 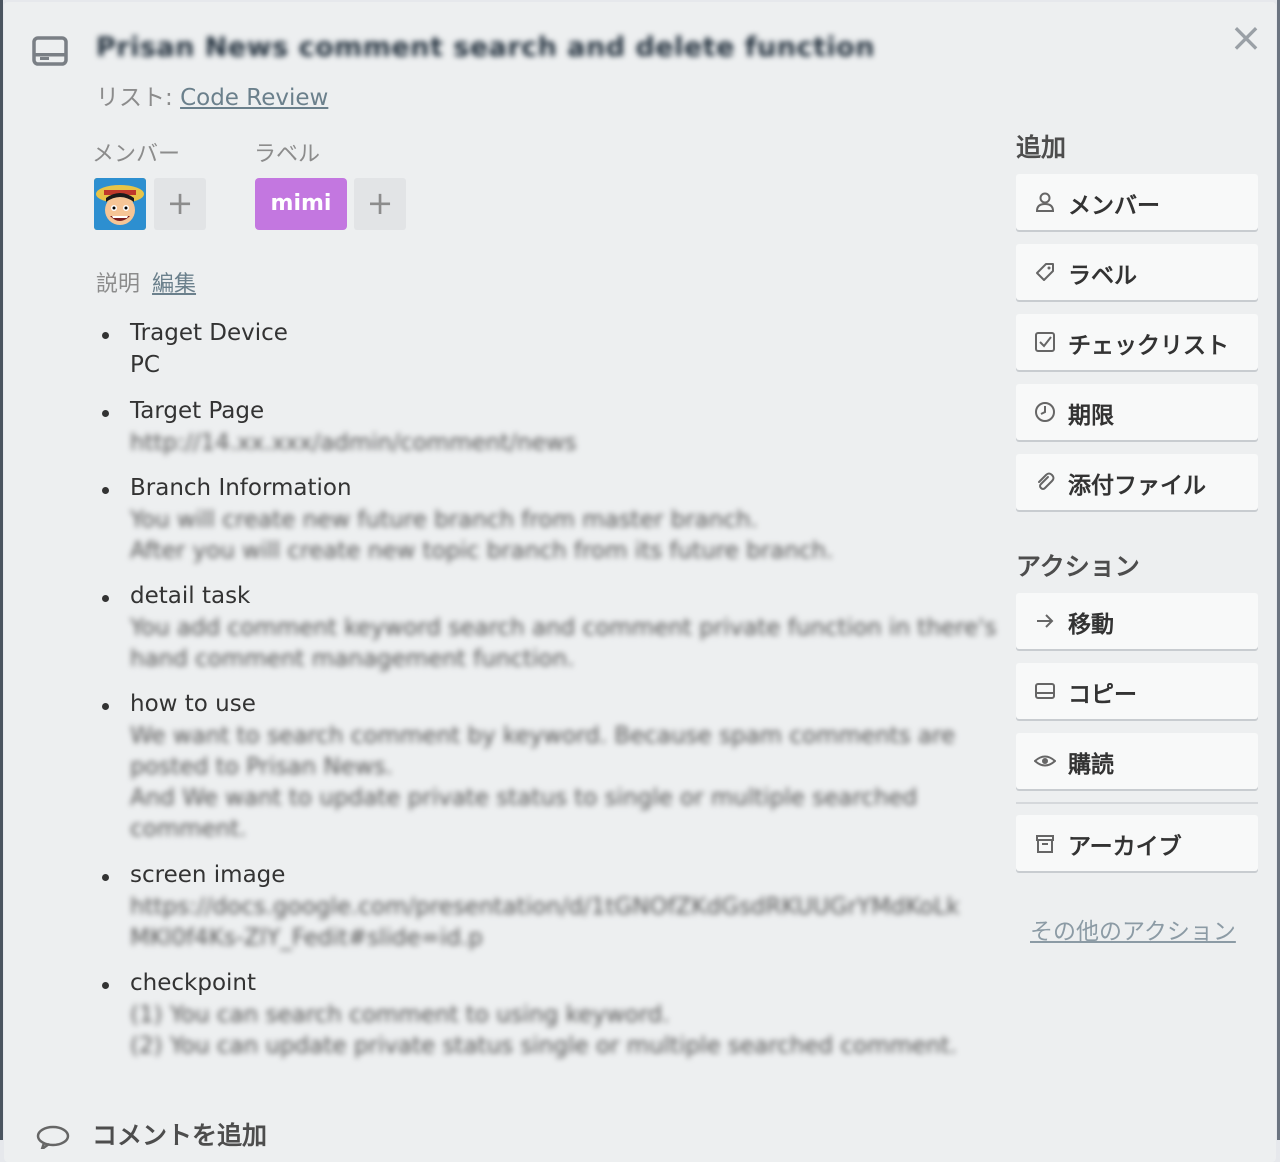 What do you see at coordinates (174, 284) in the screenshot?
I see `edit-description-link: 編集` at bounding box center [174, 284].